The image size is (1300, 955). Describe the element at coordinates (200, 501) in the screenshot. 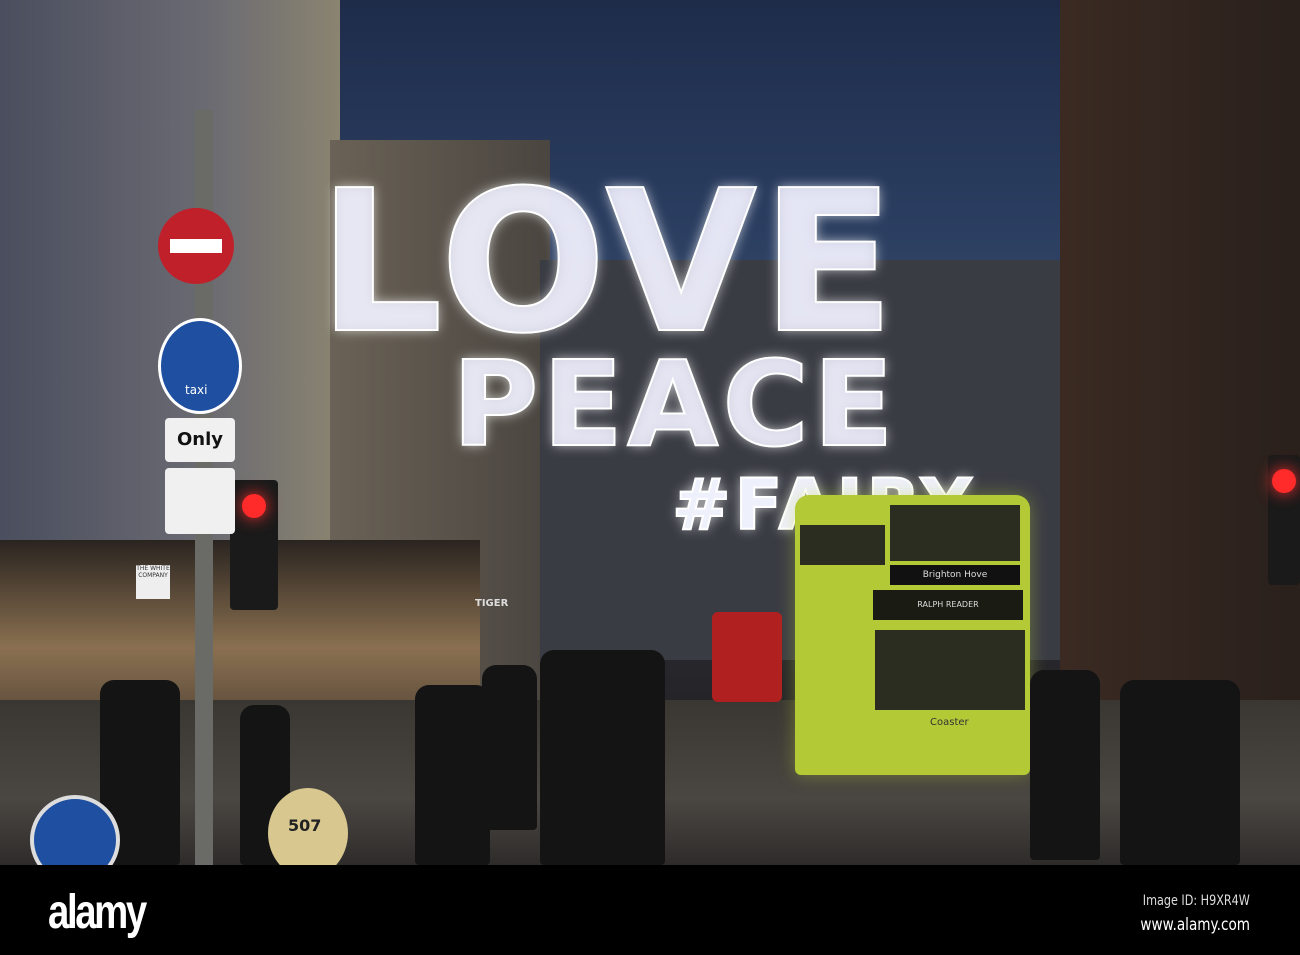

I see `camera-sign` at that location.